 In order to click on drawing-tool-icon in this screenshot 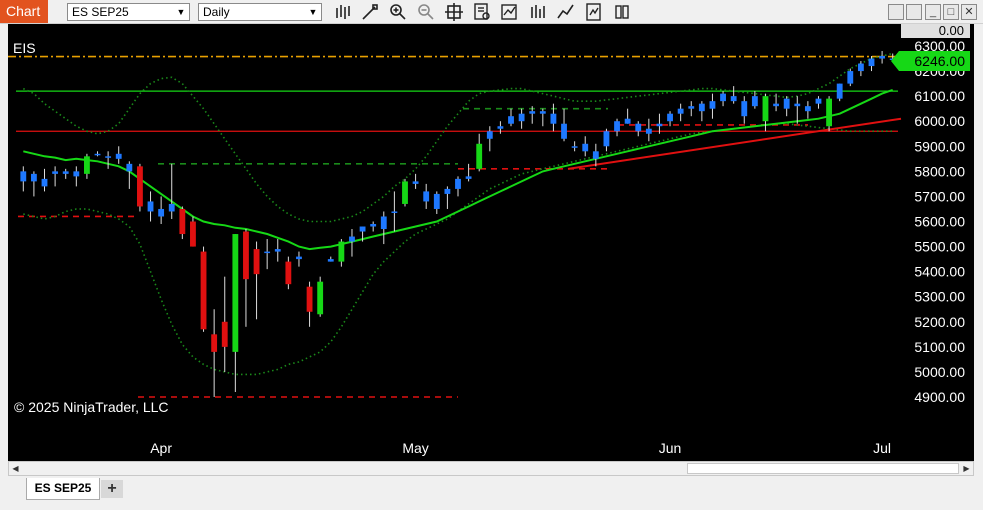, I will do `click(370, 12)`.